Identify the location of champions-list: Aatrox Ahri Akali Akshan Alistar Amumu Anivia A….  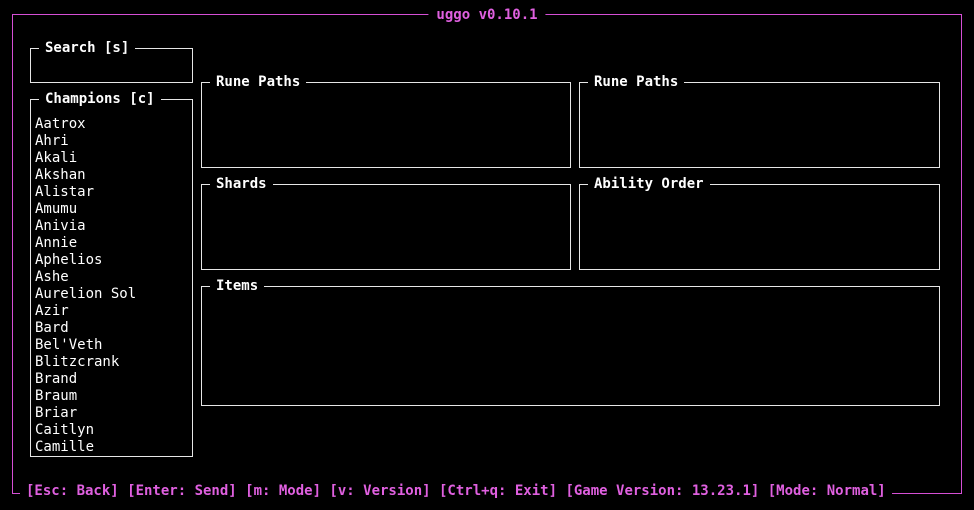
(111, 286).